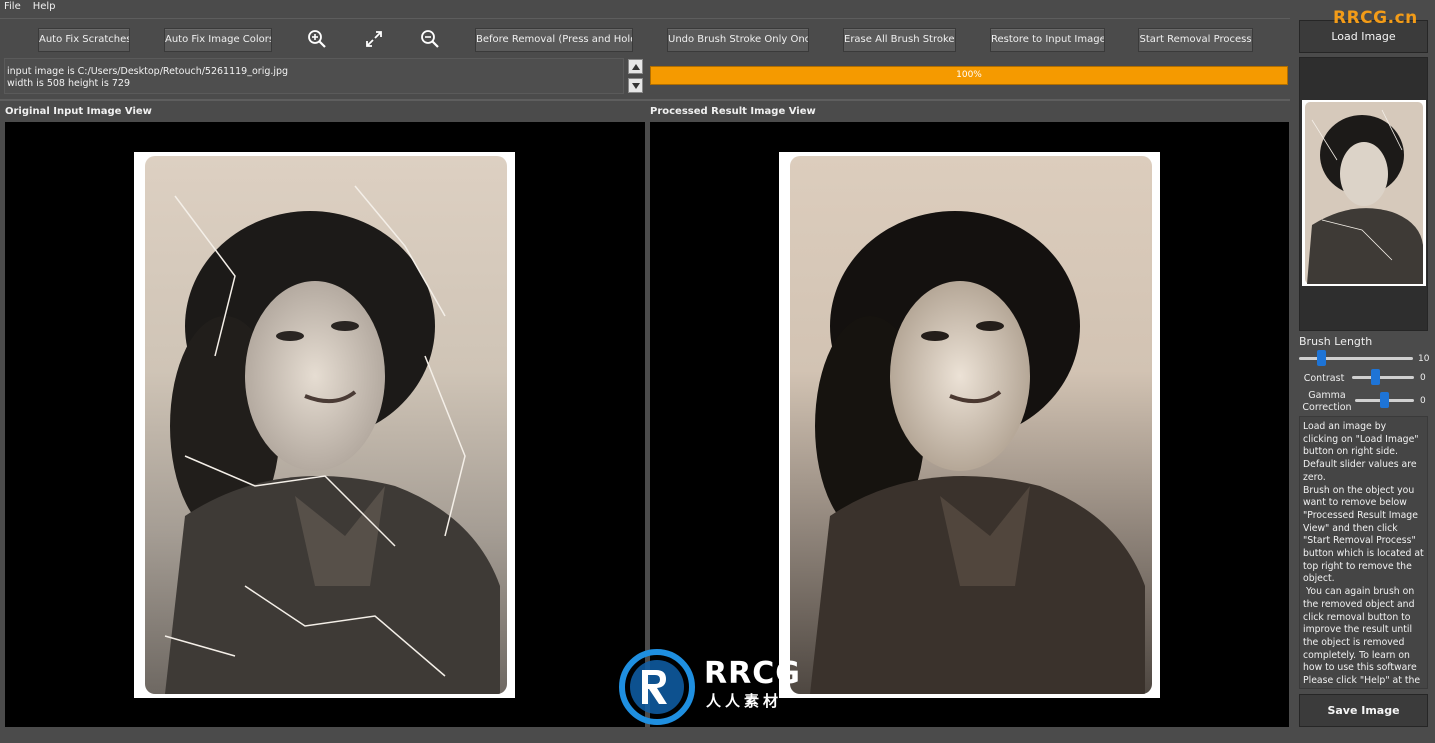 The image size is (1435, 743). Describe the element at coordinates (430, 39) in the screenshot. I see `zoom-out-icon` at that location.